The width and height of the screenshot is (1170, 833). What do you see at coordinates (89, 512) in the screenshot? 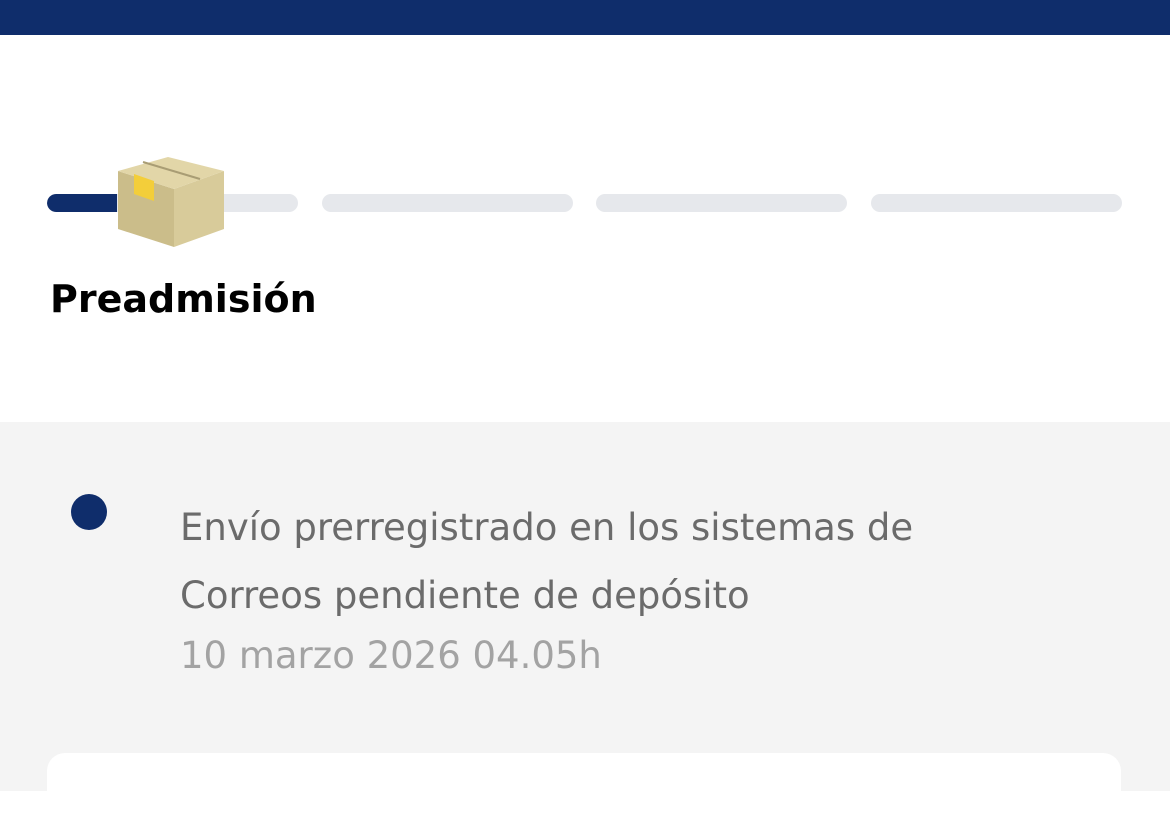
I see `event-status-dot` at bounding box center [89, 512].